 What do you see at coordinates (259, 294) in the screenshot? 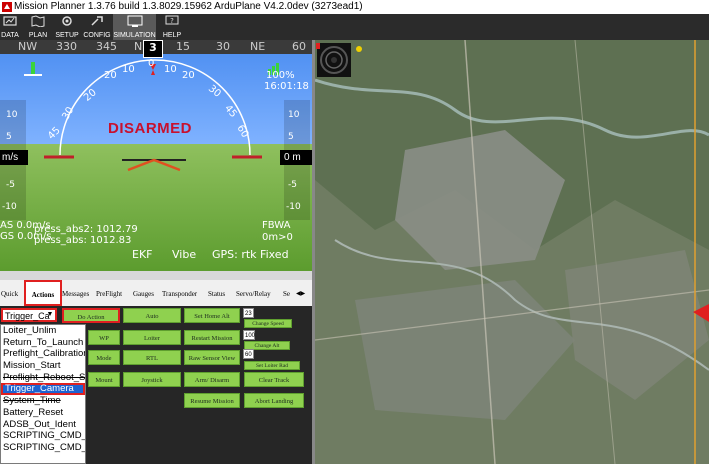
I see `tab-servo-relay: Servo/Relay` at bounding box center [259, 294].